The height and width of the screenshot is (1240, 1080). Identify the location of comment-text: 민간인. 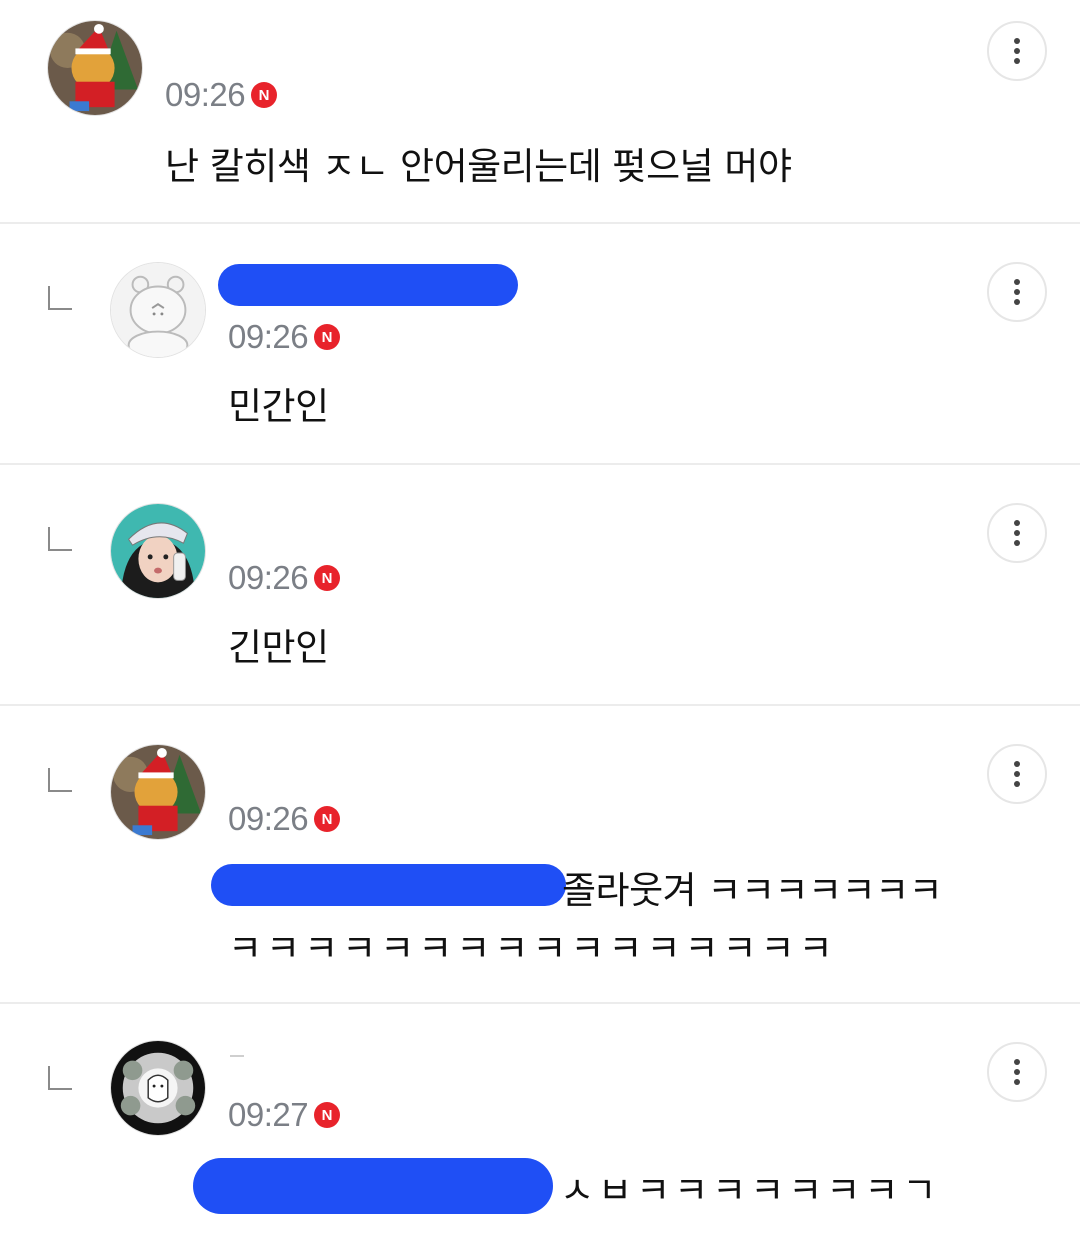
(278, 406).